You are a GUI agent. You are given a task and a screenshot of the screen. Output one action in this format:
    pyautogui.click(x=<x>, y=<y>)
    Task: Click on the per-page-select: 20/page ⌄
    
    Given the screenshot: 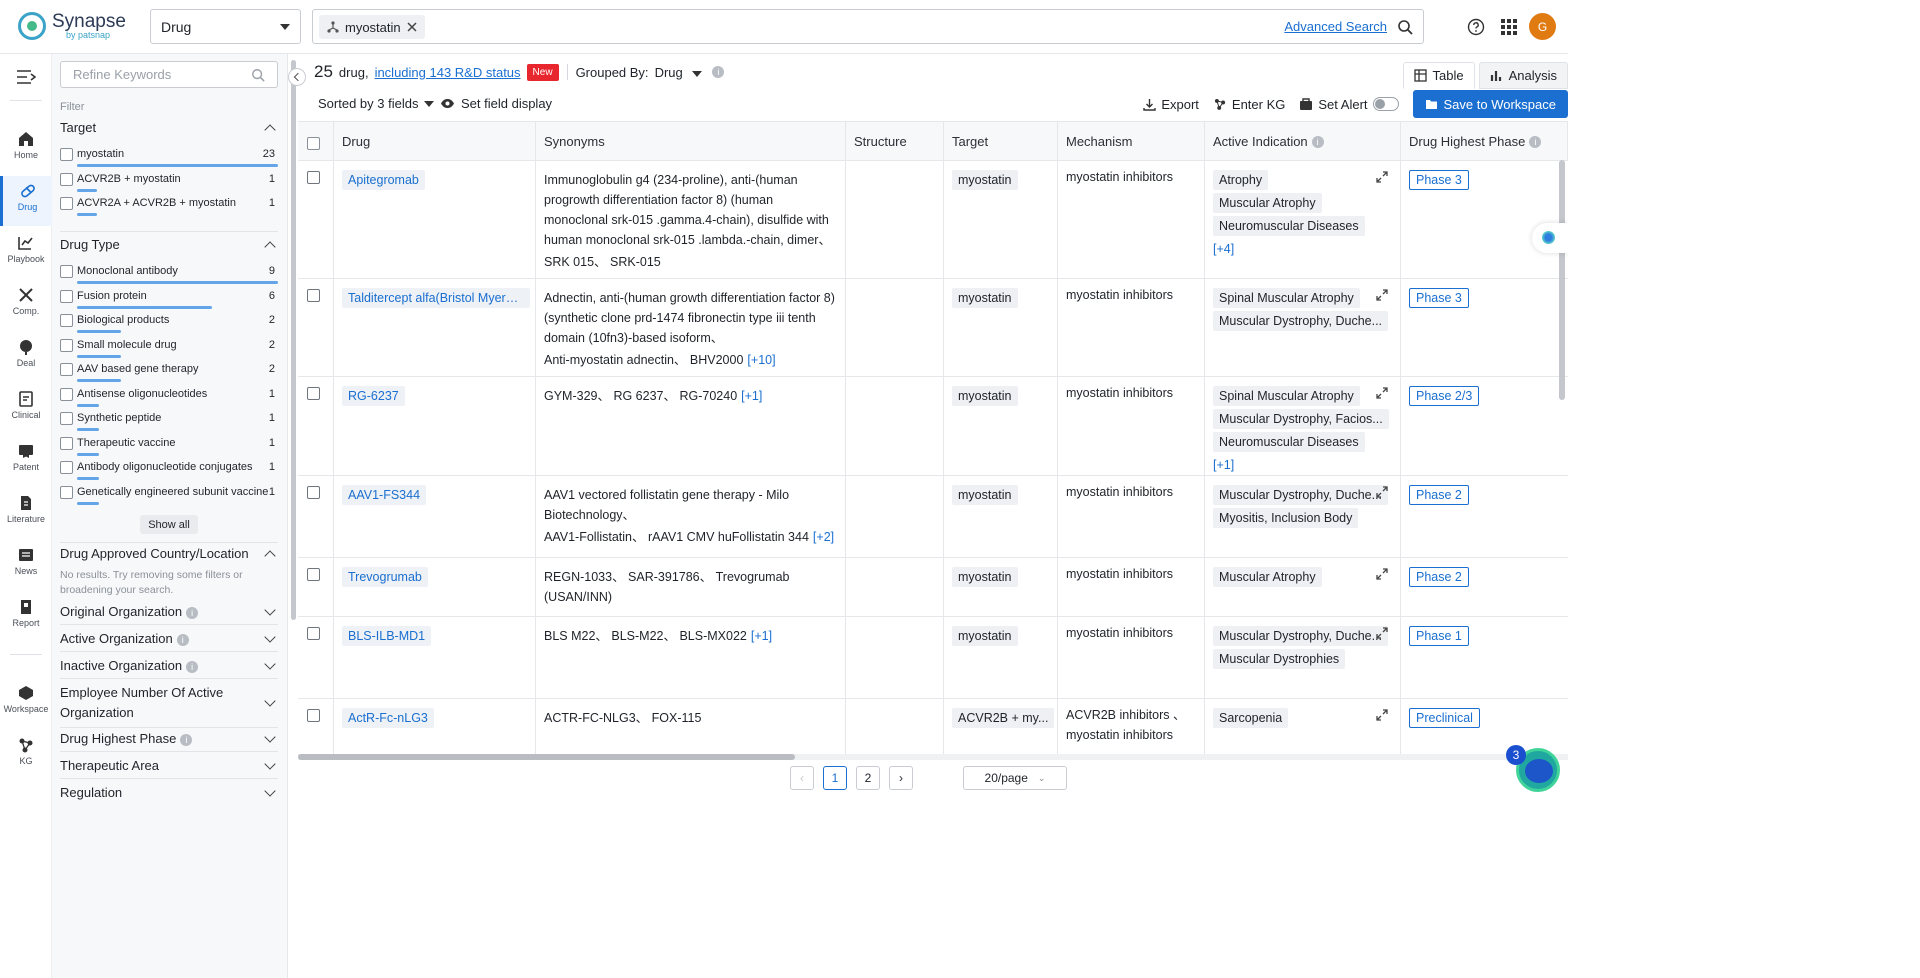 What is the action you would take?
    pyautogui.click(x=1015, y=778)
    